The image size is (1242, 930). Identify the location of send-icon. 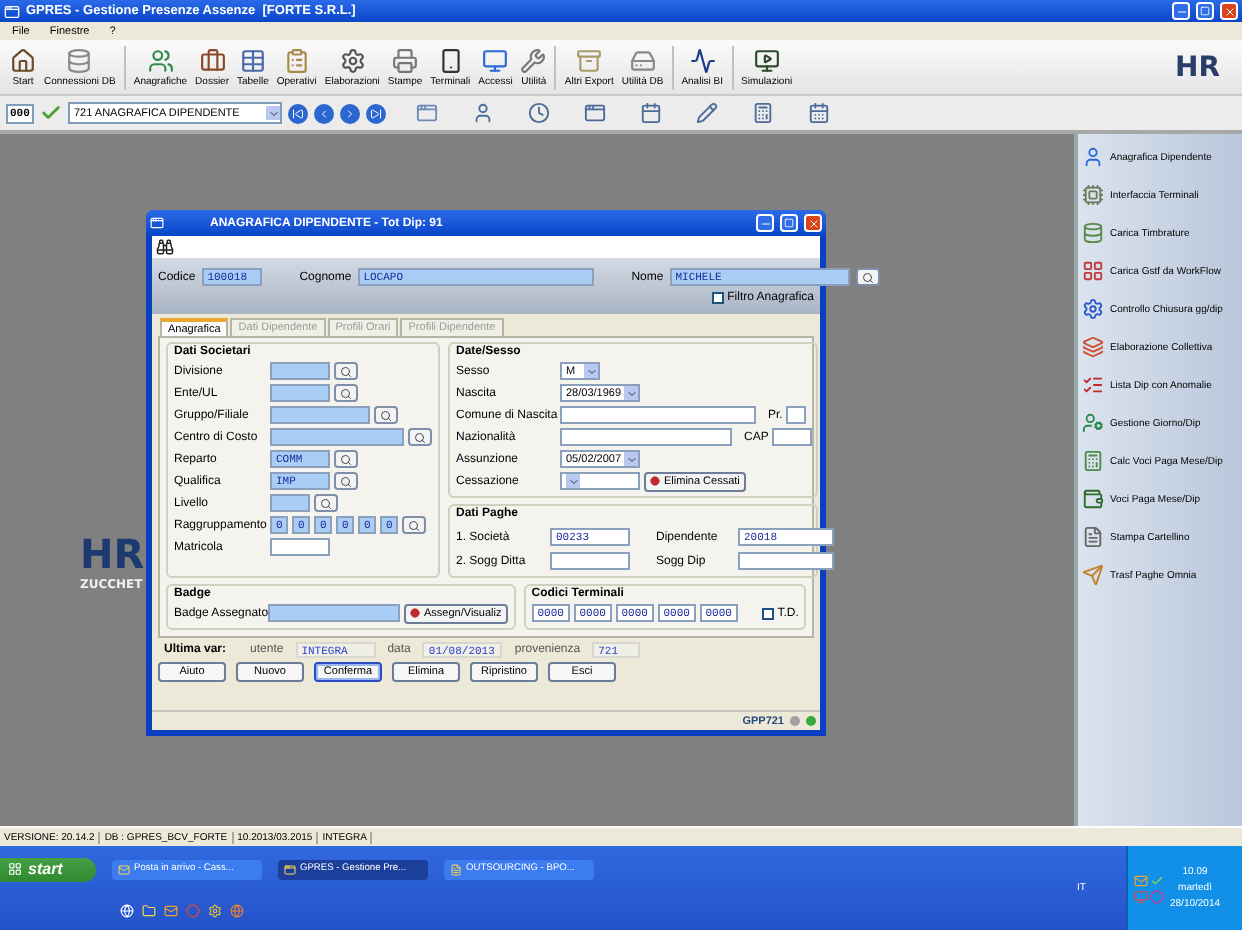
(1093, 575).